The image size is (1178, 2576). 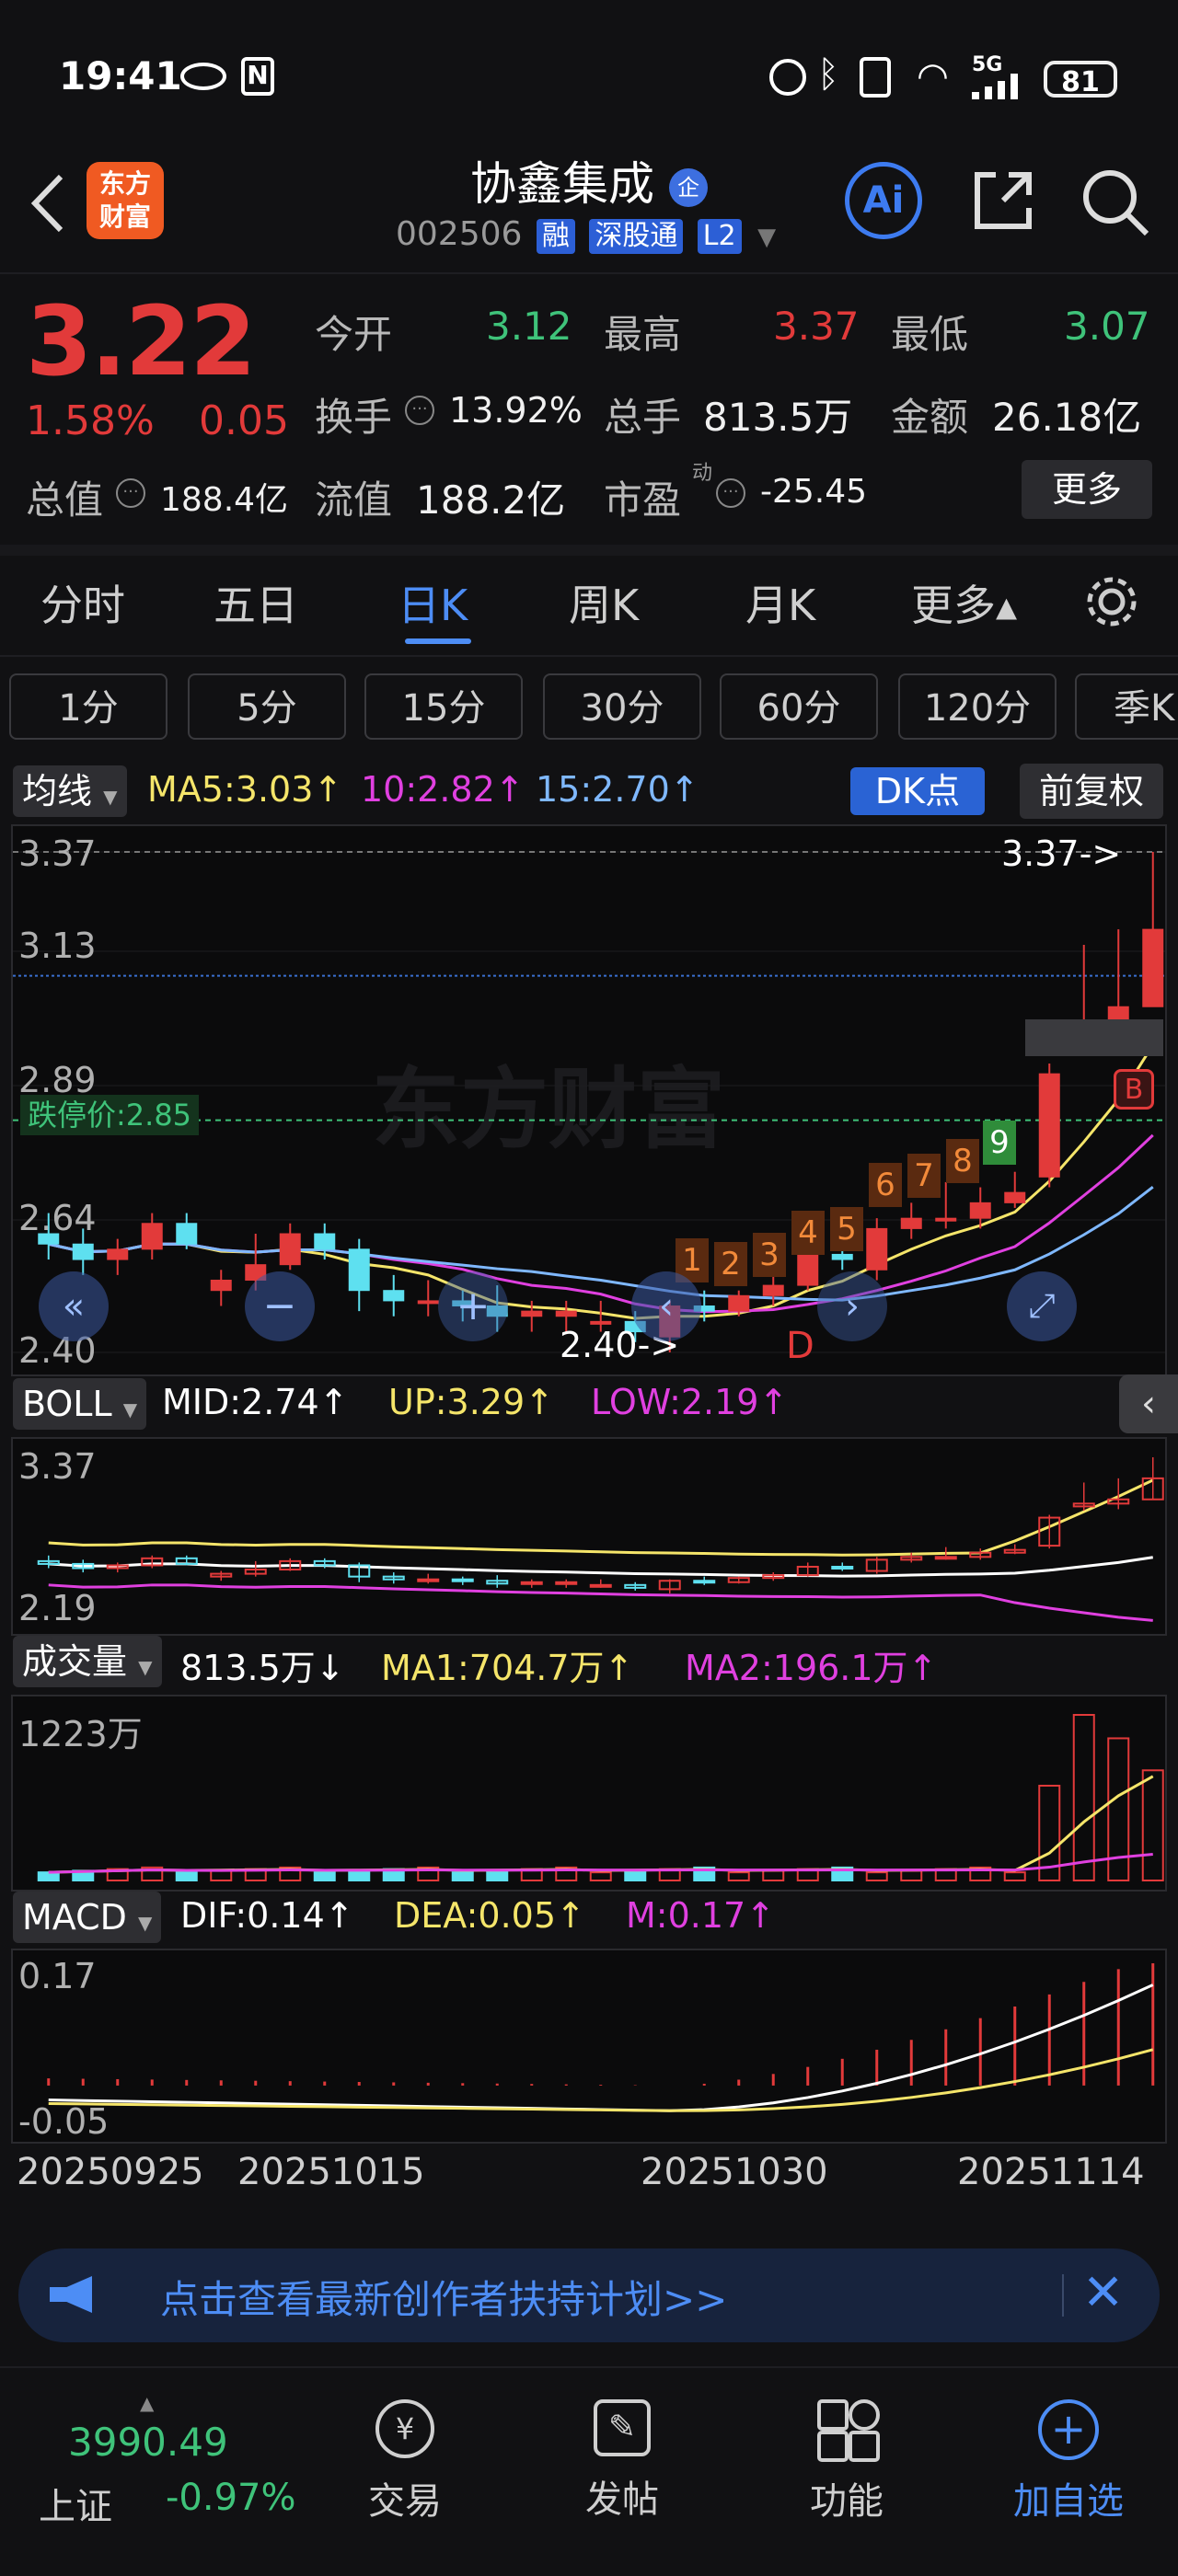 What do you see at coordinates (87, 1917) in the screenshot?
I see `macd-selector: MACD ▼` at bounding box center [87, 1917].